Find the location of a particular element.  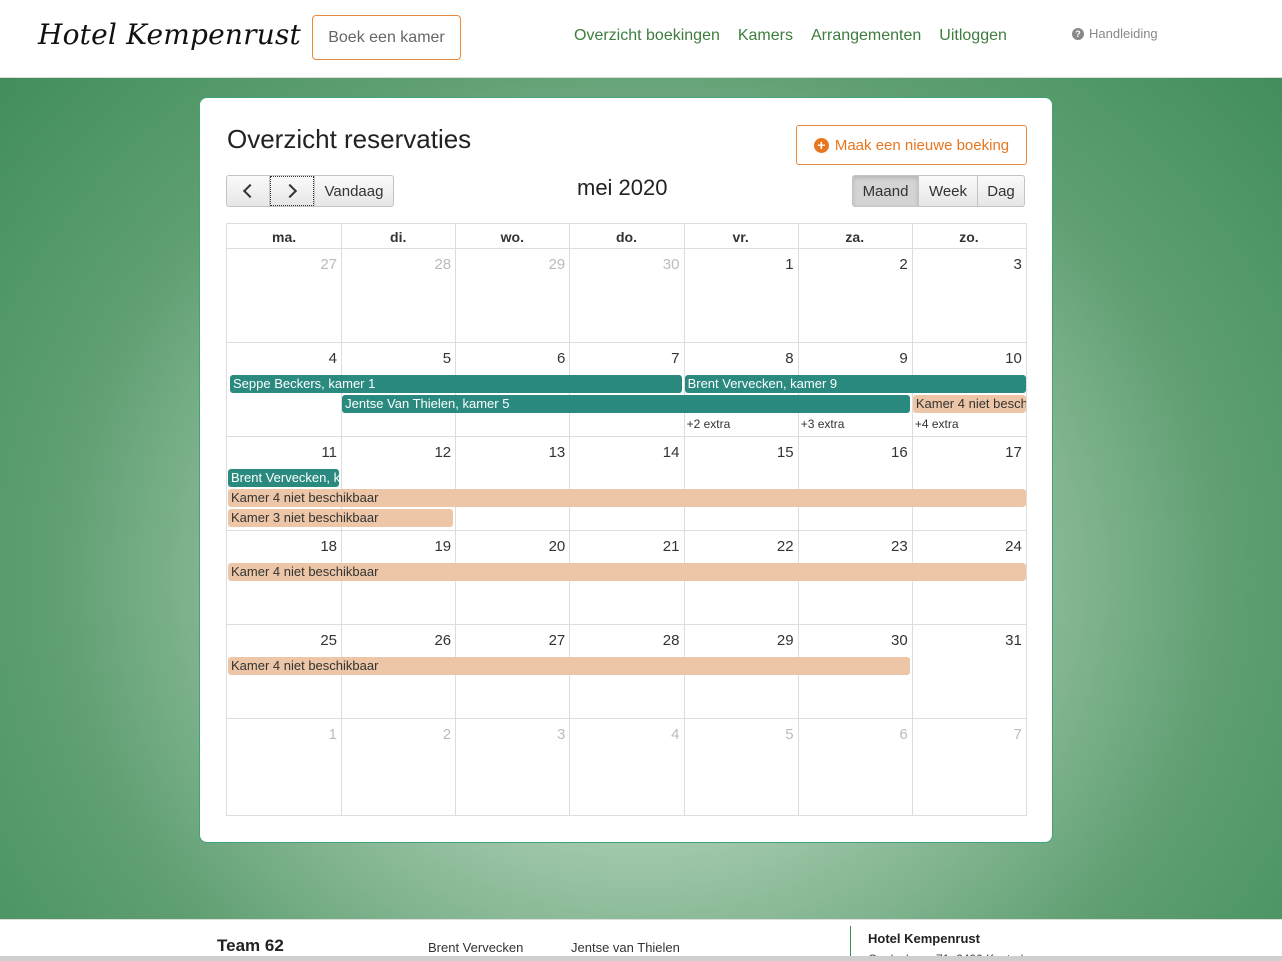

day-number: 24 is located at coordinates (967, 546).